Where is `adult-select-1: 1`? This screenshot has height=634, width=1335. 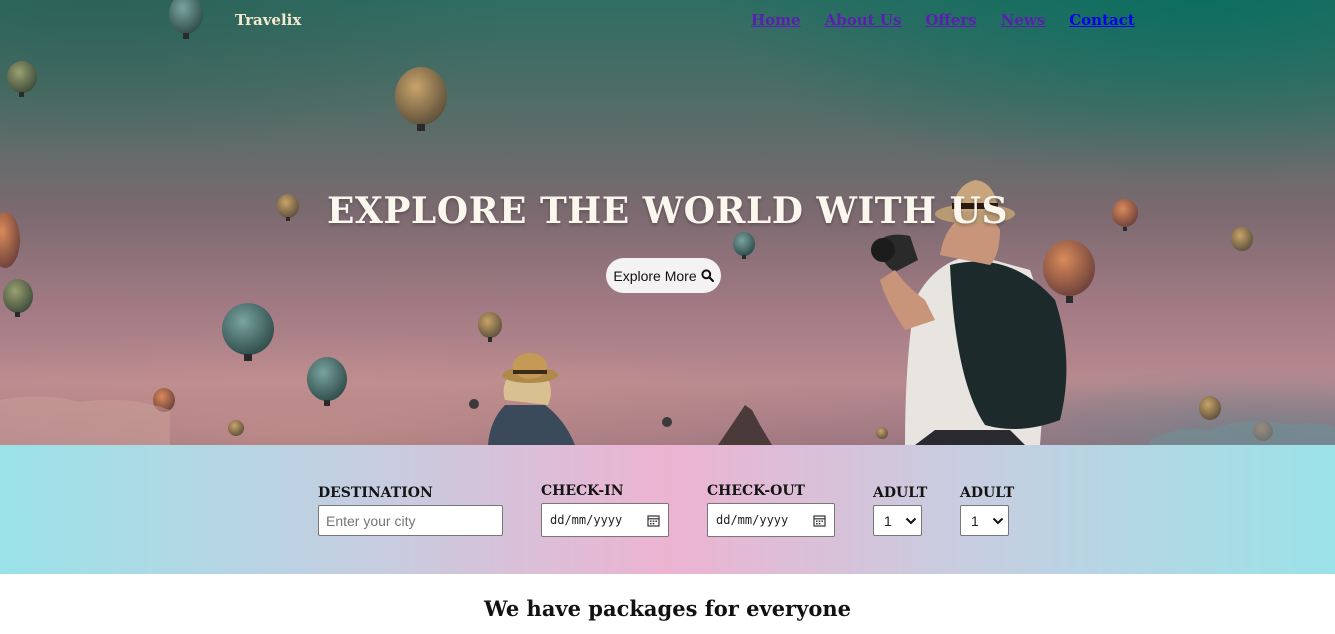
adult-select-1: 1 is located at coordinates (897, 520).